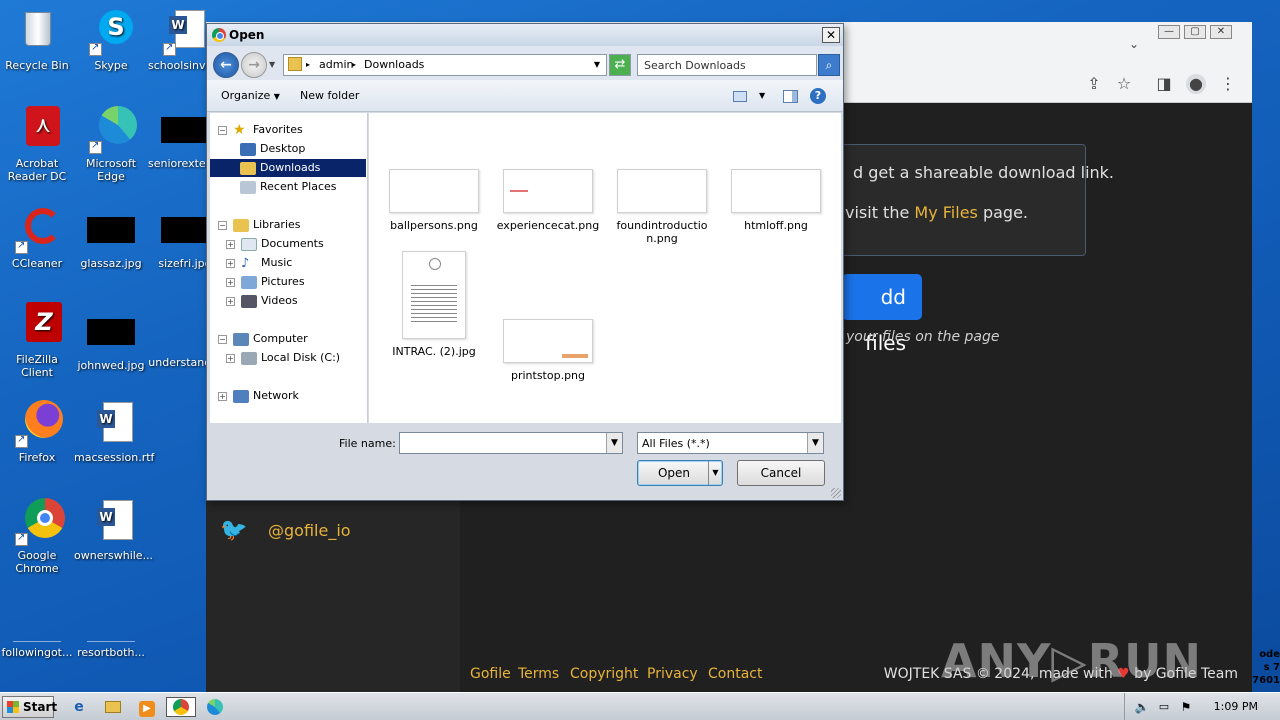 The height and width of the screenshot is (720, 1280). What do you see at coordinates (781, 473) in the screenshot?
I see `cancel-button: Cancel` at bounding box center [781, 473].